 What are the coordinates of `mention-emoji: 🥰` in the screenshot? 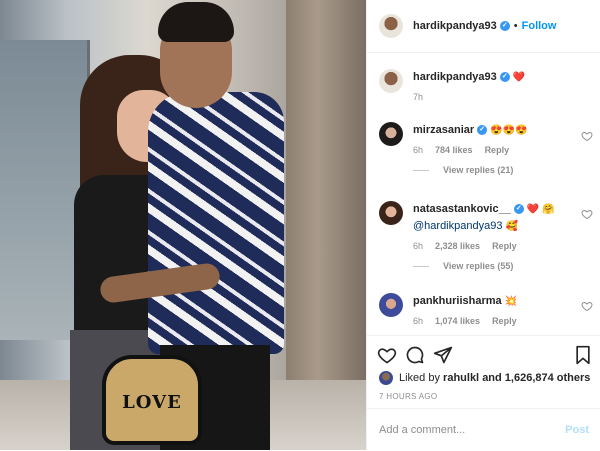 It's located at (511, 226).